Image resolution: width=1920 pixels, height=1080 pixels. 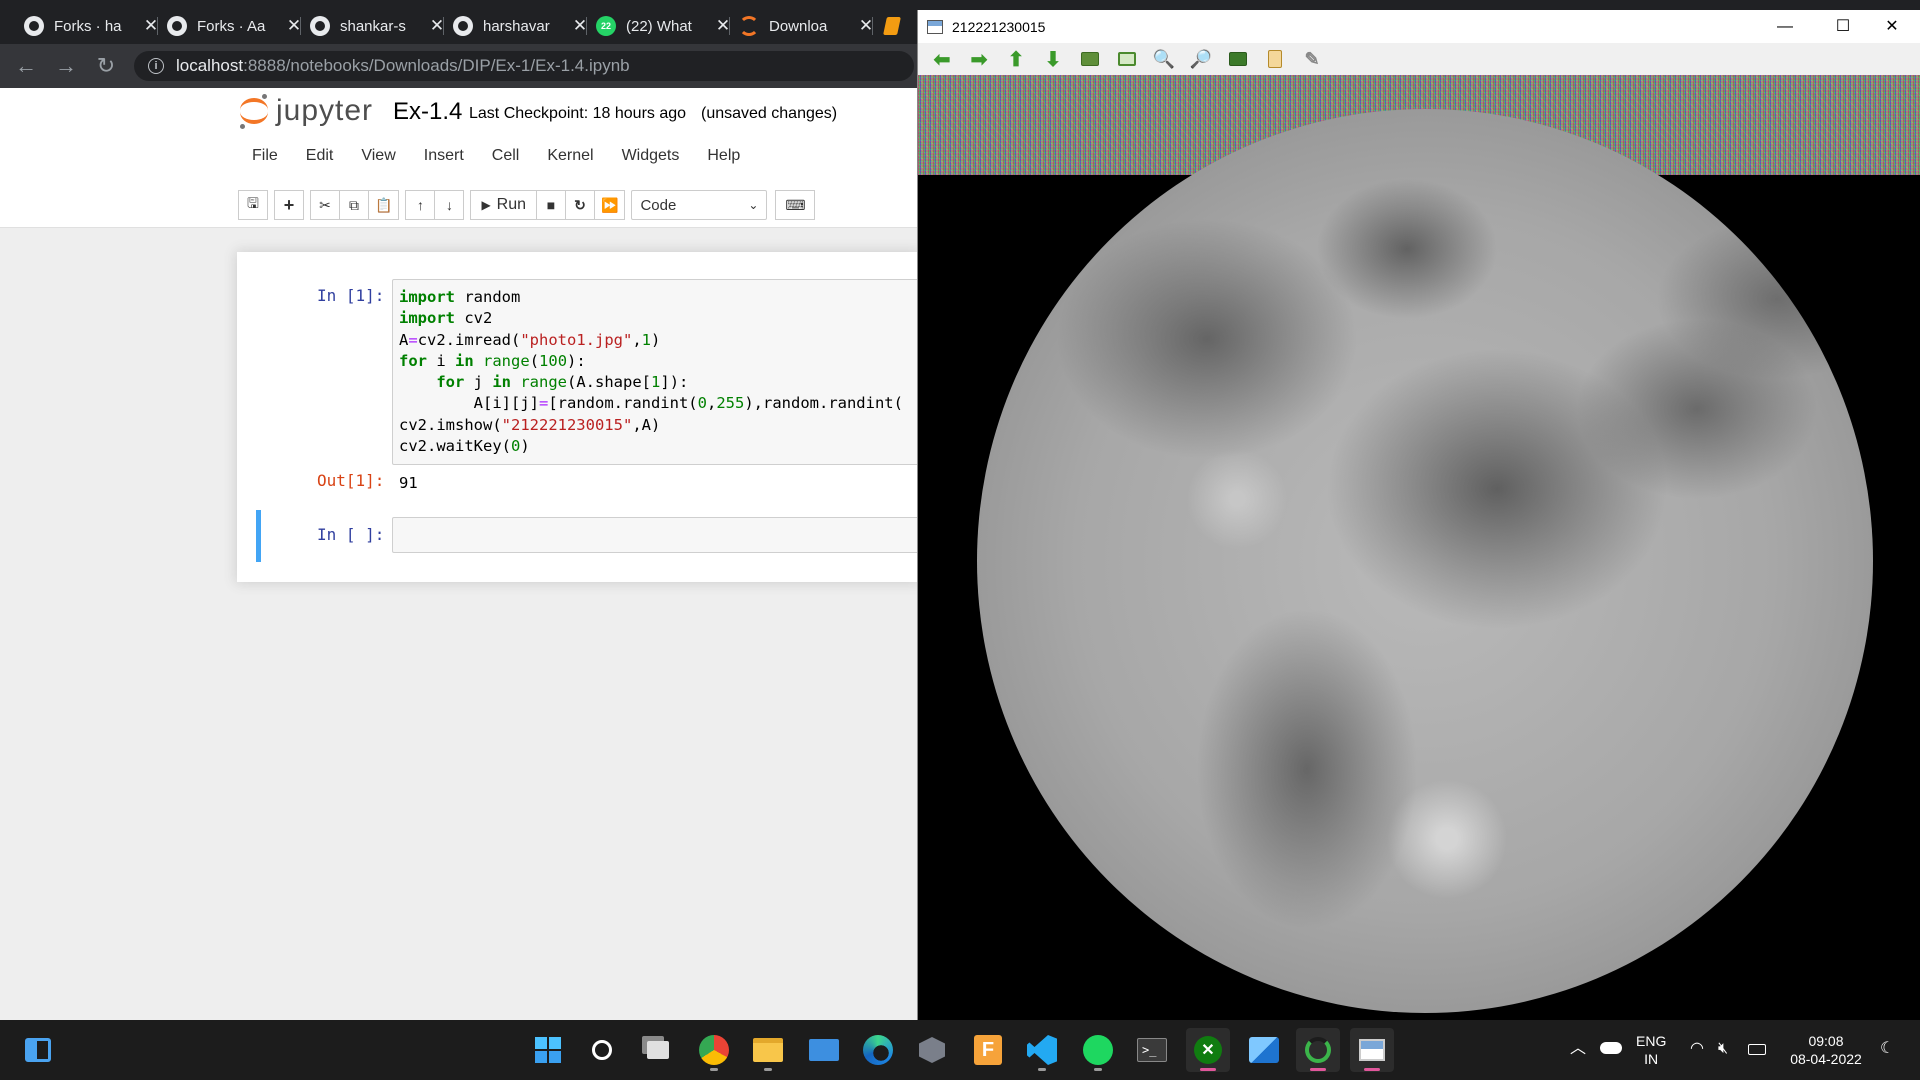 What do you see at coordinates (1016, 59) in the screenshot?
I see `pan-up-icon: ⬆` at bounding box center [1016, 59].